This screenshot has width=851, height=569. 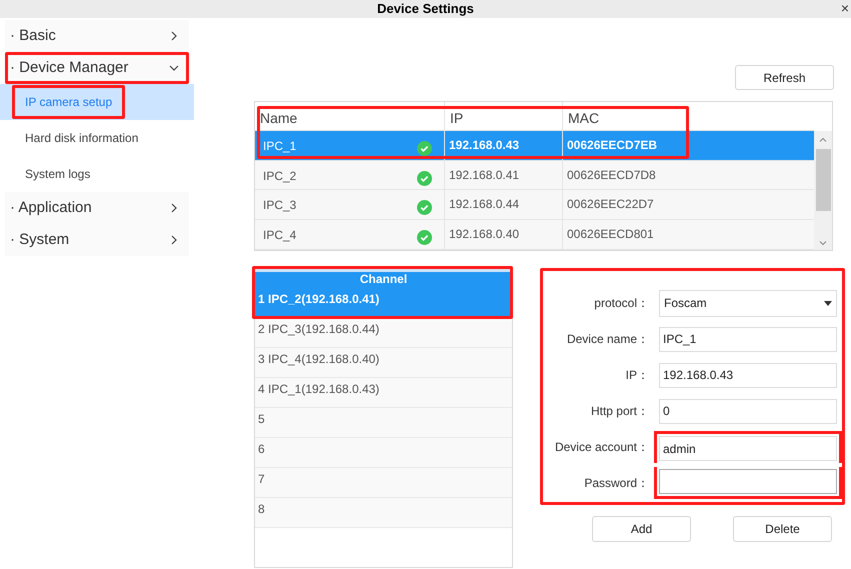 What do you see at coordinates (383, 423) in the screenshot?
I see `channel-item: 5` at bounding box center [383, 423].